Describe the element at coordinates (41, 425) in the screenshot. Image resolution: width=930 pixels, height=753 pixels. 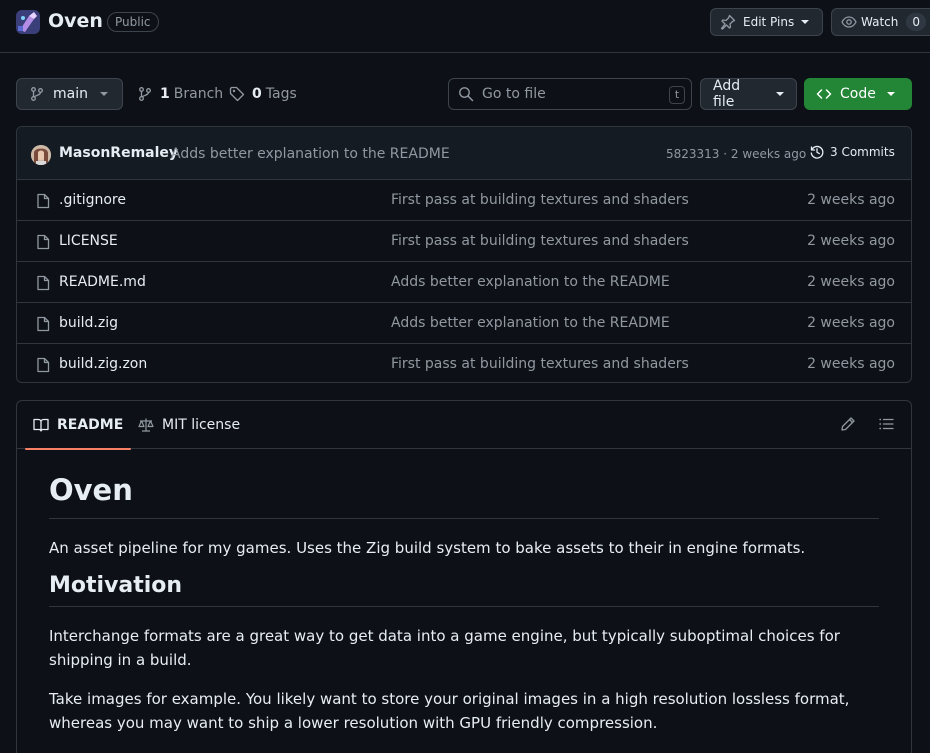
I see `book-icon` at that location.